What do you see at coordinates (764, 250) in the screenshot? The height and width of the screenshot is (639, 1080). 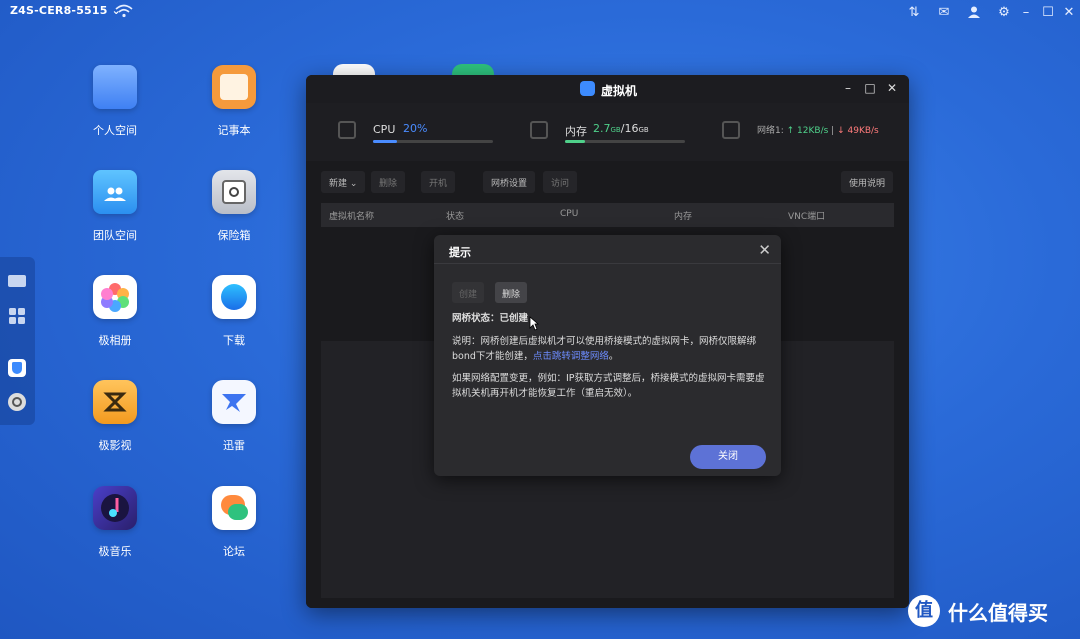 I see `dialog-close-icon: ✕` at bounding box center [764, 250].